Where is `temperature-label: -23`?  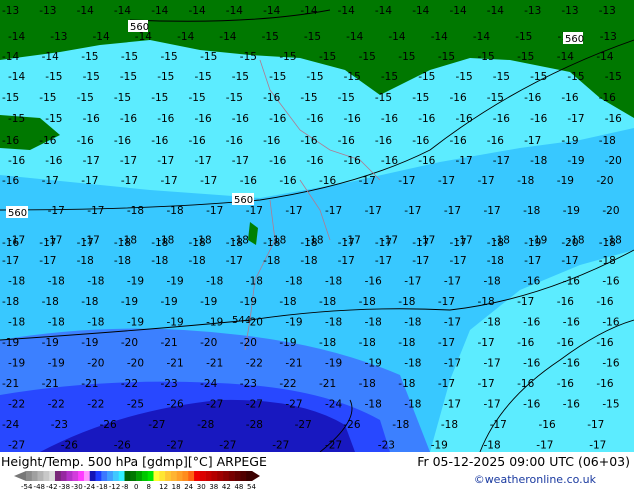
temperature-label: -23 is located at coordinates (59, 425).